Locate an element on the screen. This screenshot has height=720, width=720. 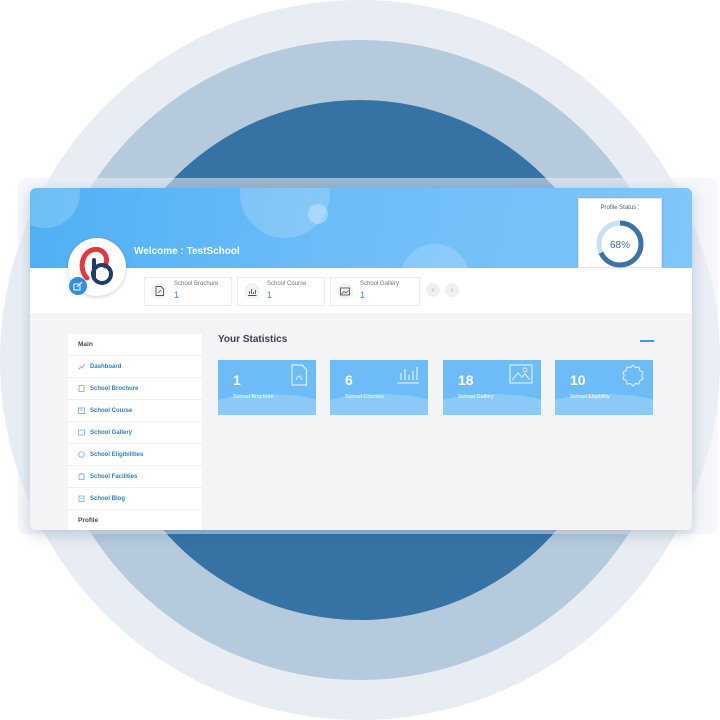
collapse-toggle-button is located at coordinates (647, 341).